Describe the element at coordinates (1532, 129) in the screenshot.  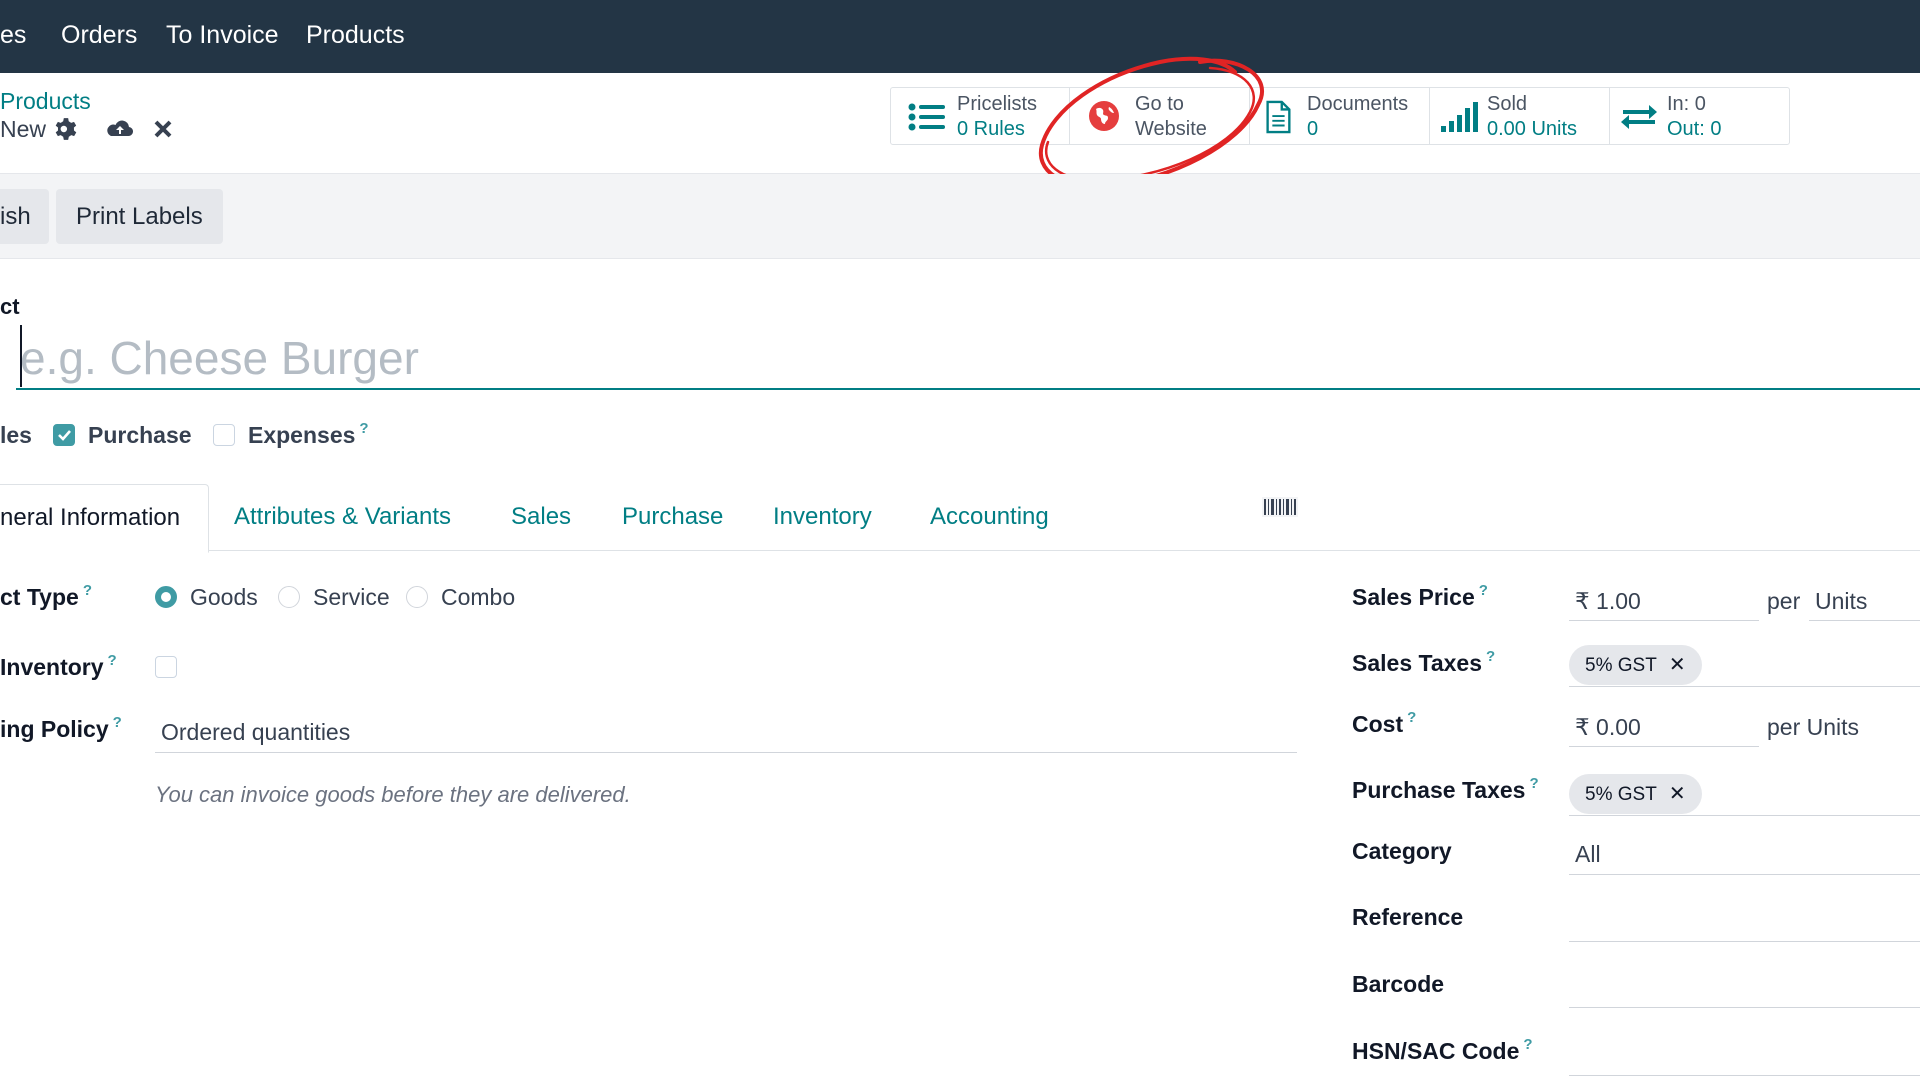
I see `sold-quantity: 0.00 Units` at that location.